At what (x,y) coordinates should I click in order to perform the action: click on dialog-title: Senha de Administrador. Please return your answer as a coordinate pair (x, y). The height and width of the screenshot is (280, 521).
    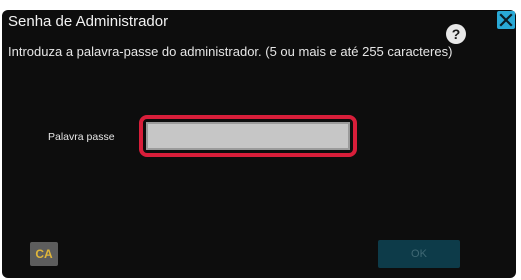
    Looking at the image, I should click on (88, 21).